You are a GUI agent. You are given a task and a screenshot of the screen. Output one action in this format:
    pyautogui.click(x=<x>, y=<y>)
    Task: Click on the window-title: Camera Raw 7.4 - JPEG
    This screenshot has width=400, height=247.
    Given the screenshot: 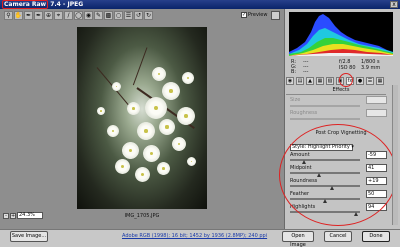 What is the action you would take?
    pyautogui.click(x=42, y=4)
    